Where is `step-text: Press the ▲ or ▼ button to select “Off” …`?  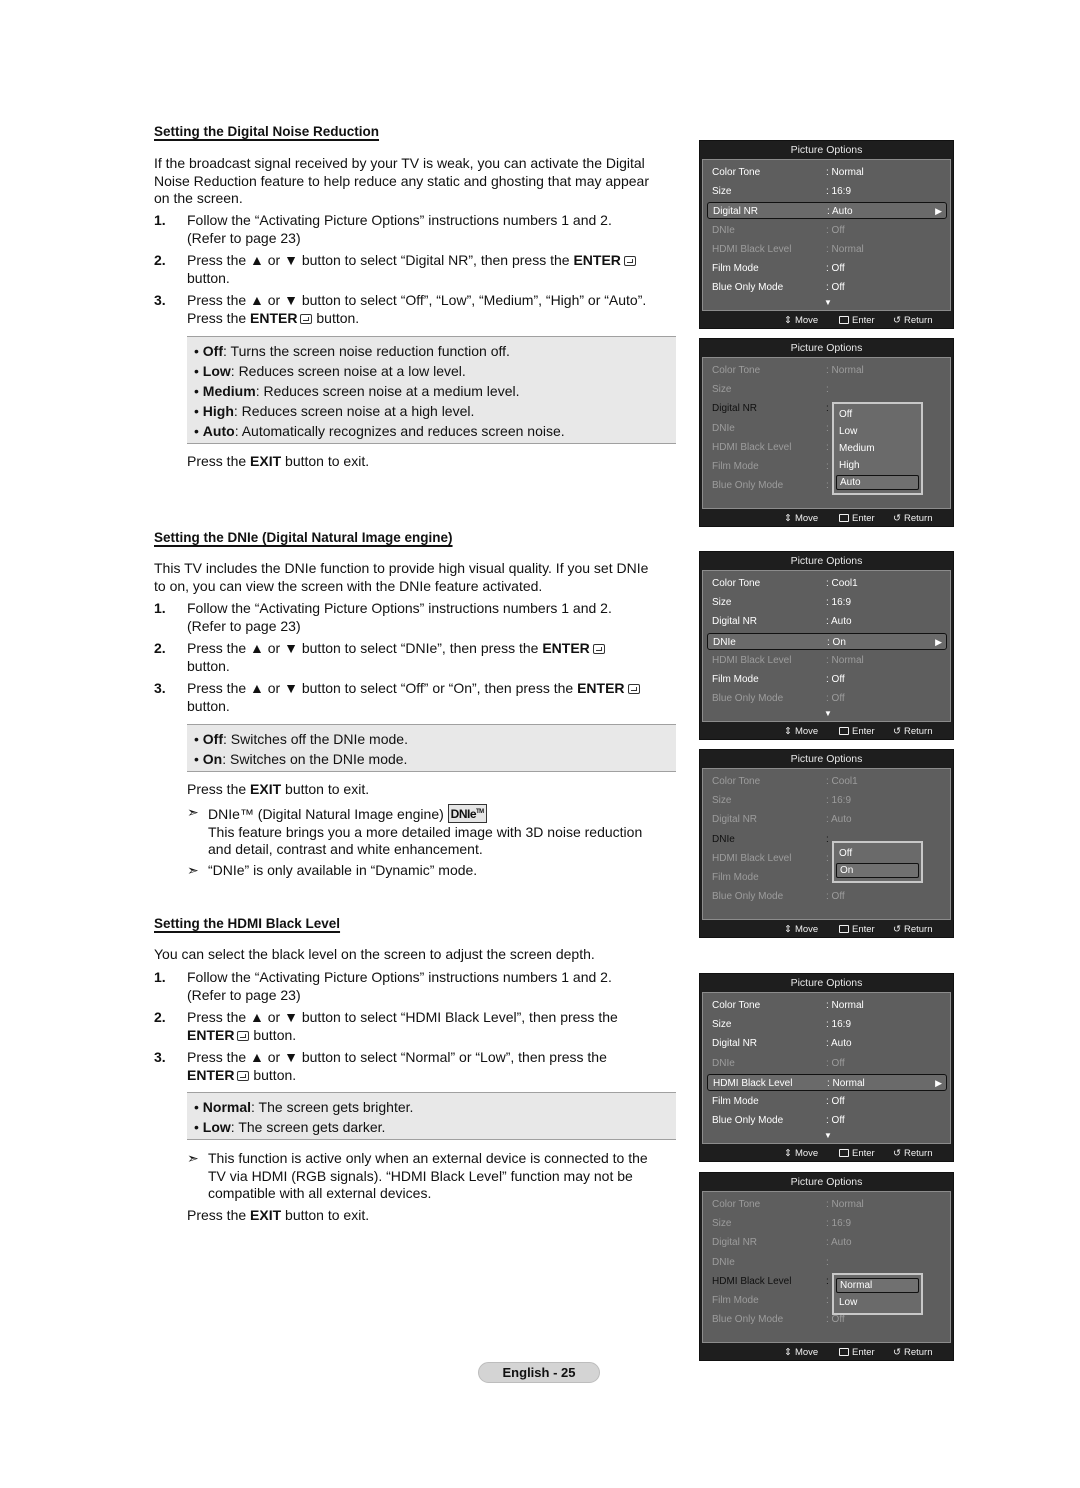
step-text: Press the ▲ or ▼ button to select “Off” … is located at coordinates (382, 688).